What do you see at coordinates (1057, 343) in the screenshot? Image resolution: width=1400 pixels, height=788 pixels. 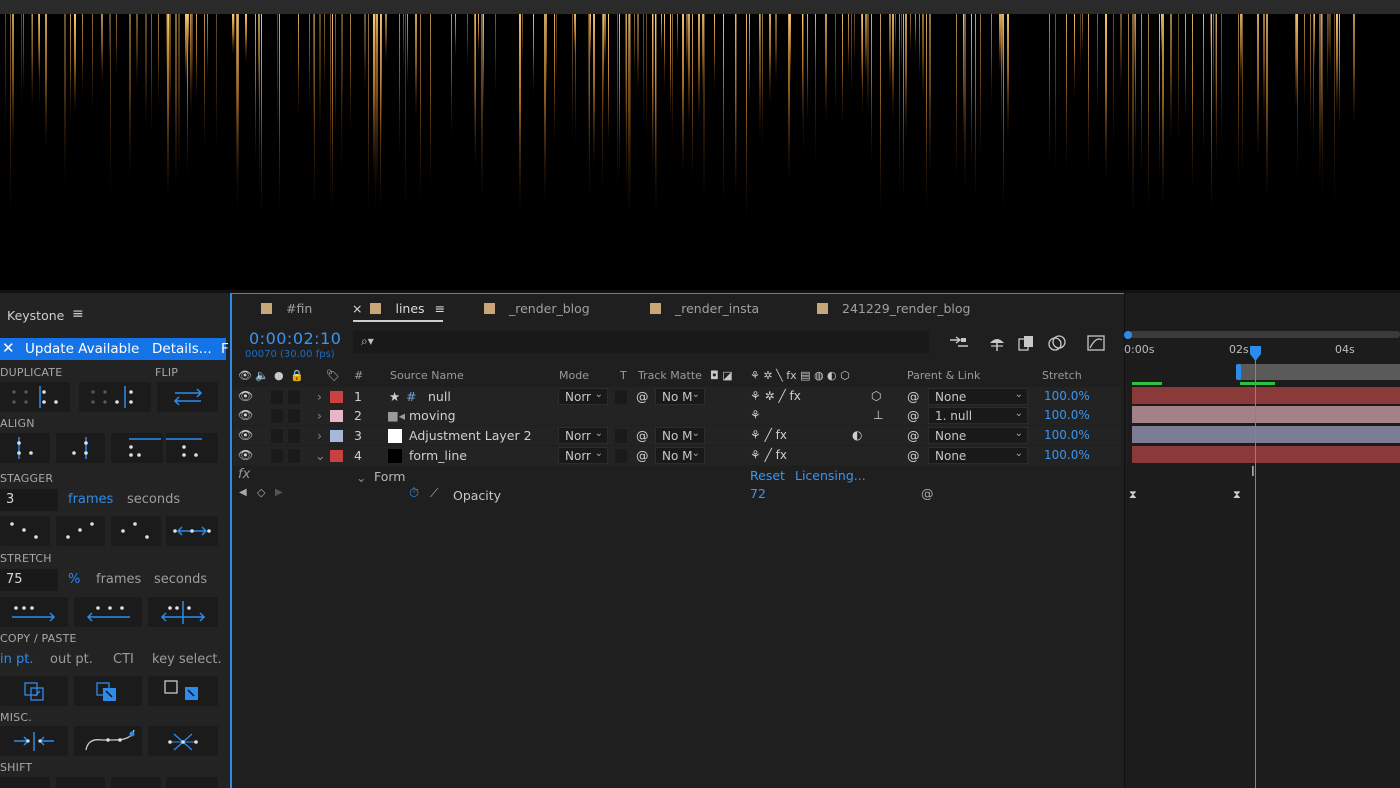 I see `motion-blur-icon` at bounding box center [1057, 343].